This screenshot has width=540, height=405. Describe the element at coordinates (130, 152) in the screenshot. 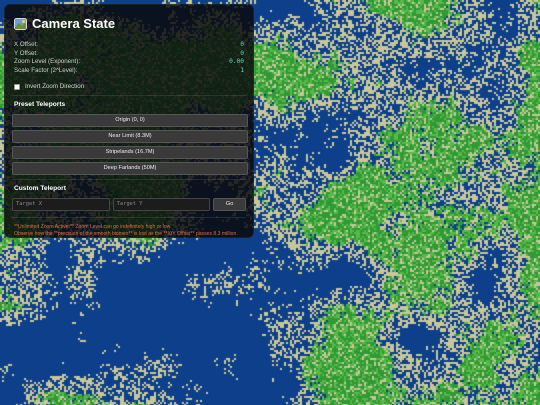

I see `preset-stripelands-button: Stripelands (16.7M)` at that location.